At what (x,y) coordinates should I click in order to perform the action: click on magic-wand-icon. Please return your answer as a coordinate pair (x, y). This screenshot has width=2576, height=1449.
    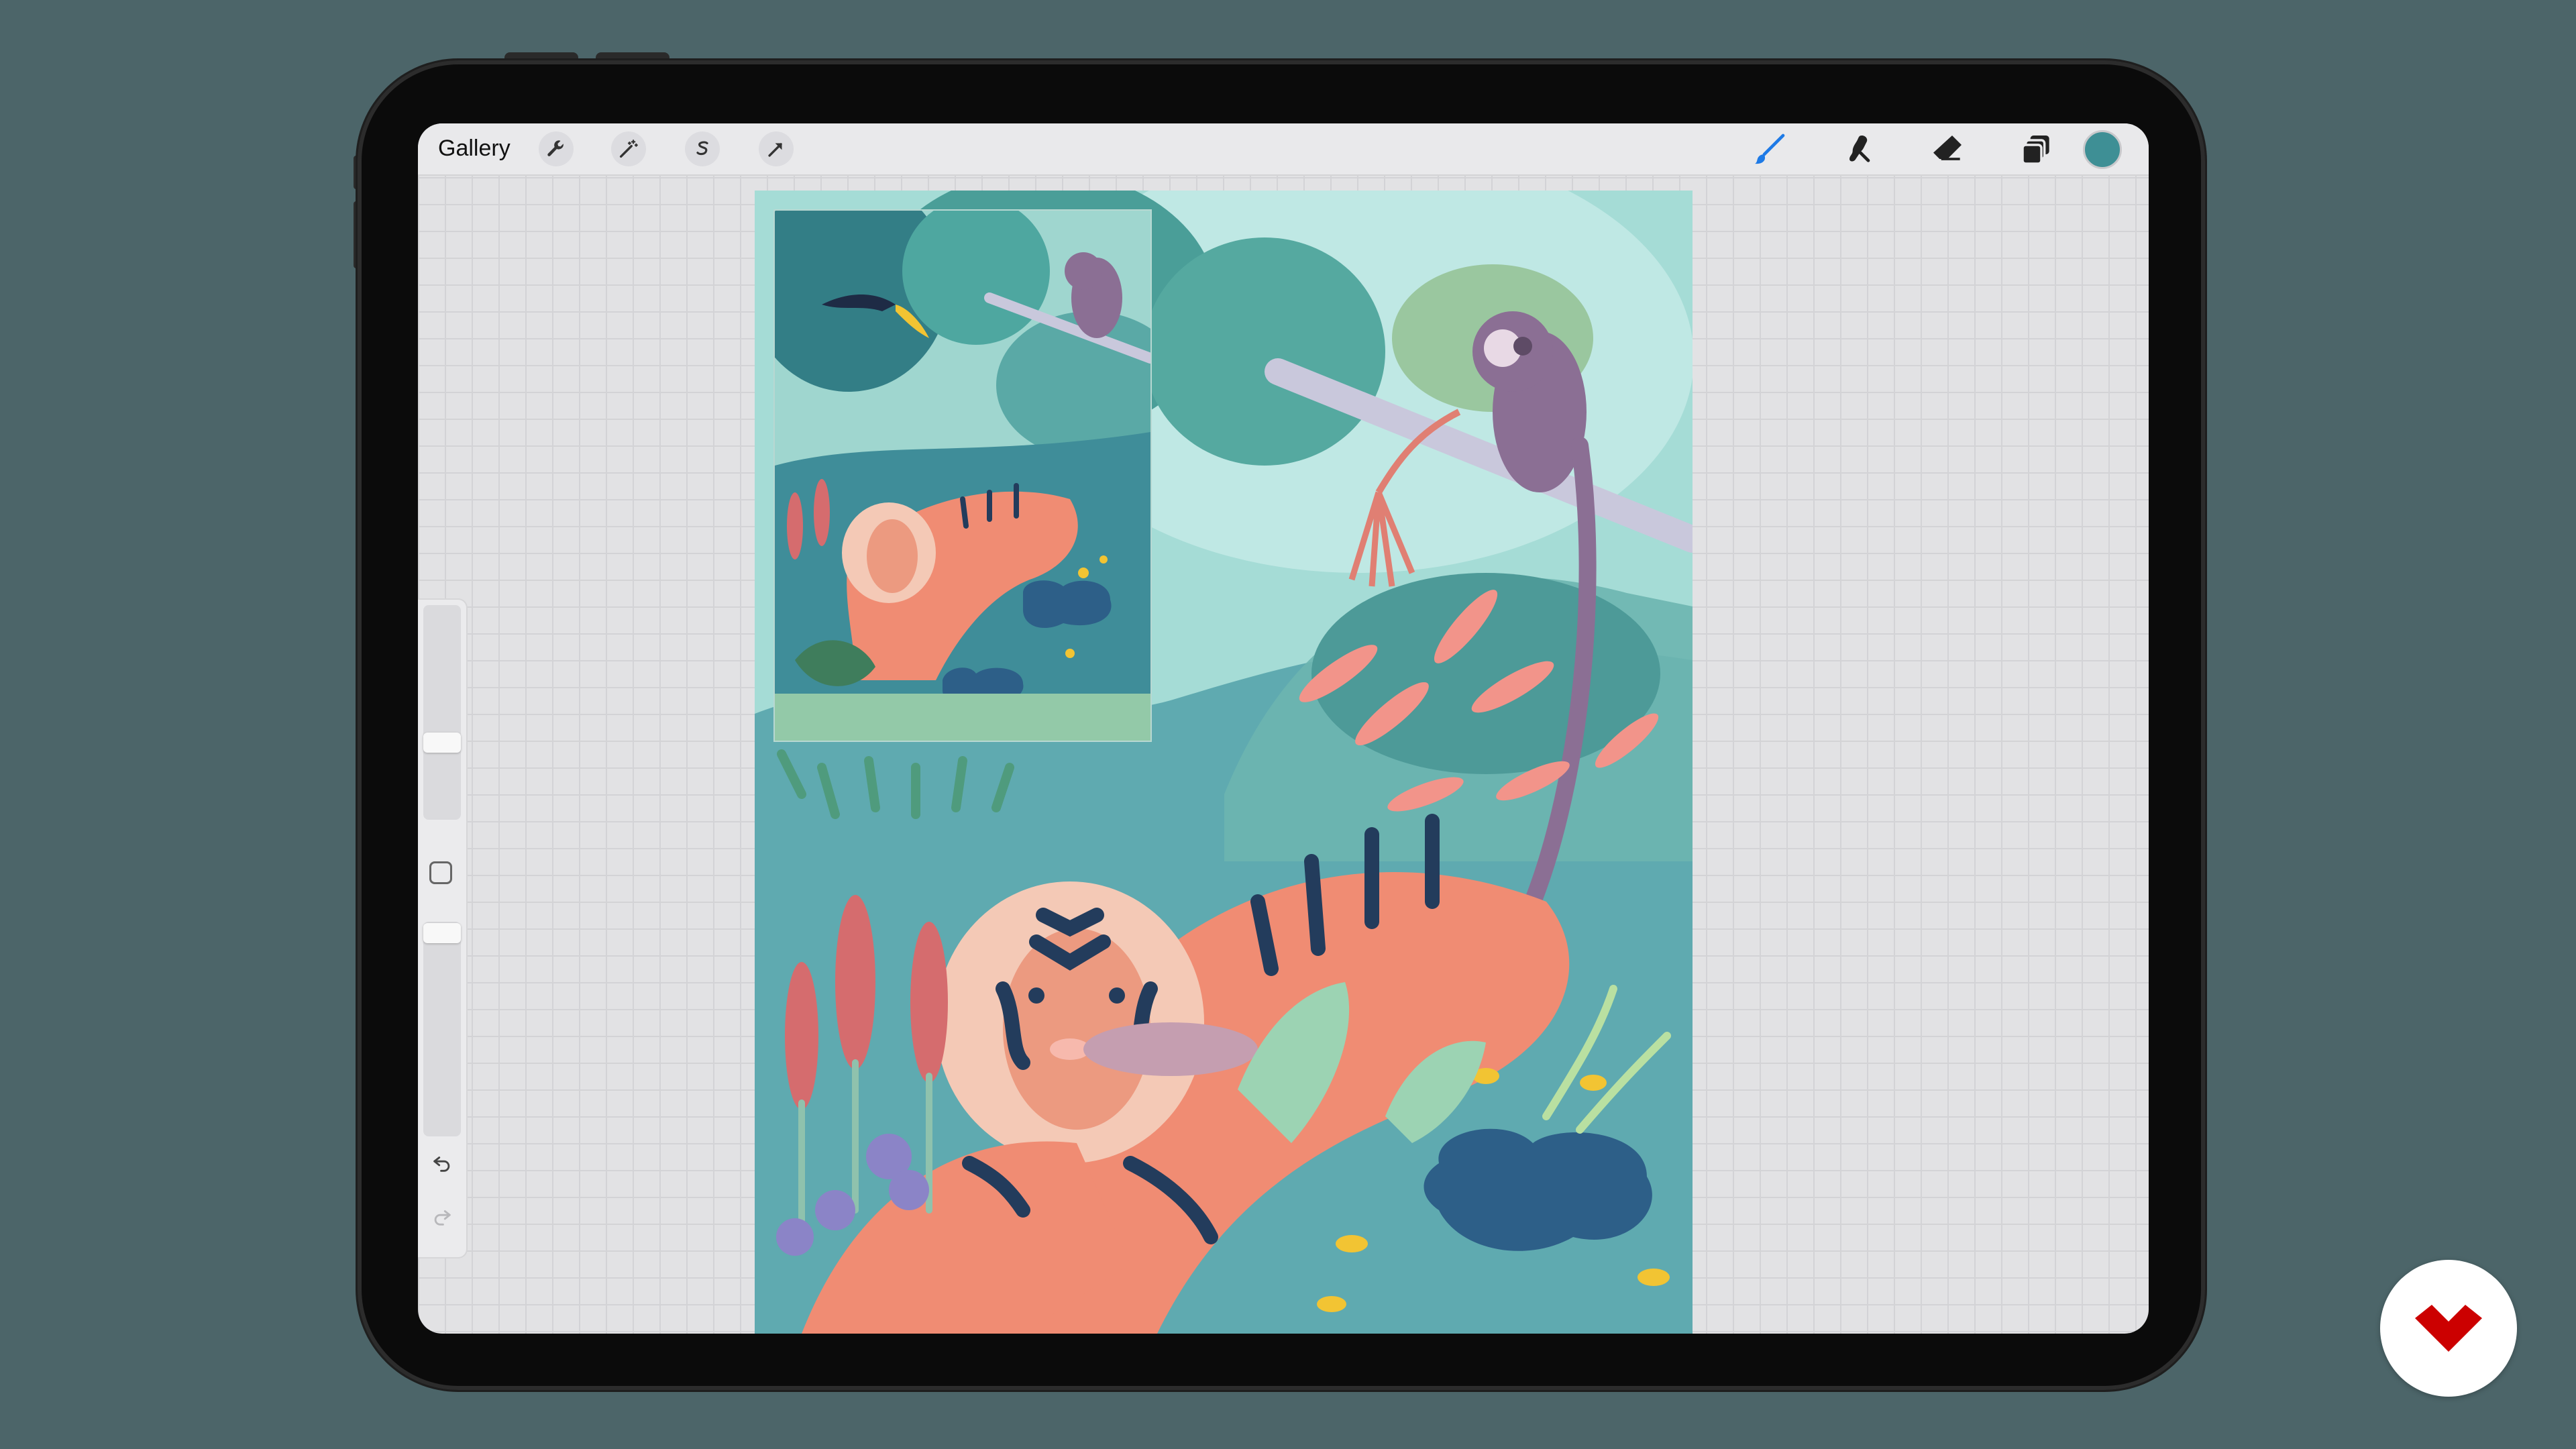
    Looking at the image, I should click on (628, 148).